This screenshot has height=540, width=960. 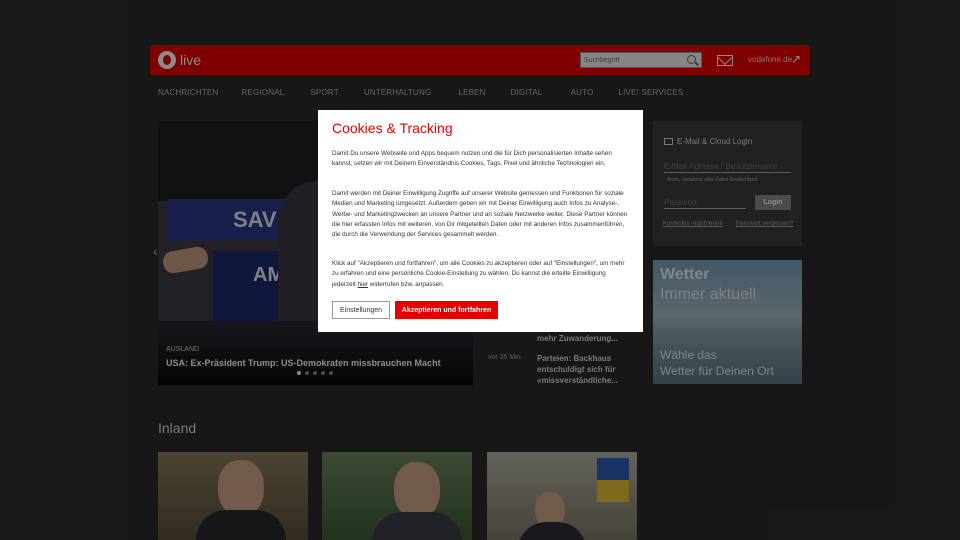 What do you see at coordinates (406, 284) in the screenshot?
I see `cookie-text-part: widerrufen bzw. anpassen.` at bounding box center [406, 284].